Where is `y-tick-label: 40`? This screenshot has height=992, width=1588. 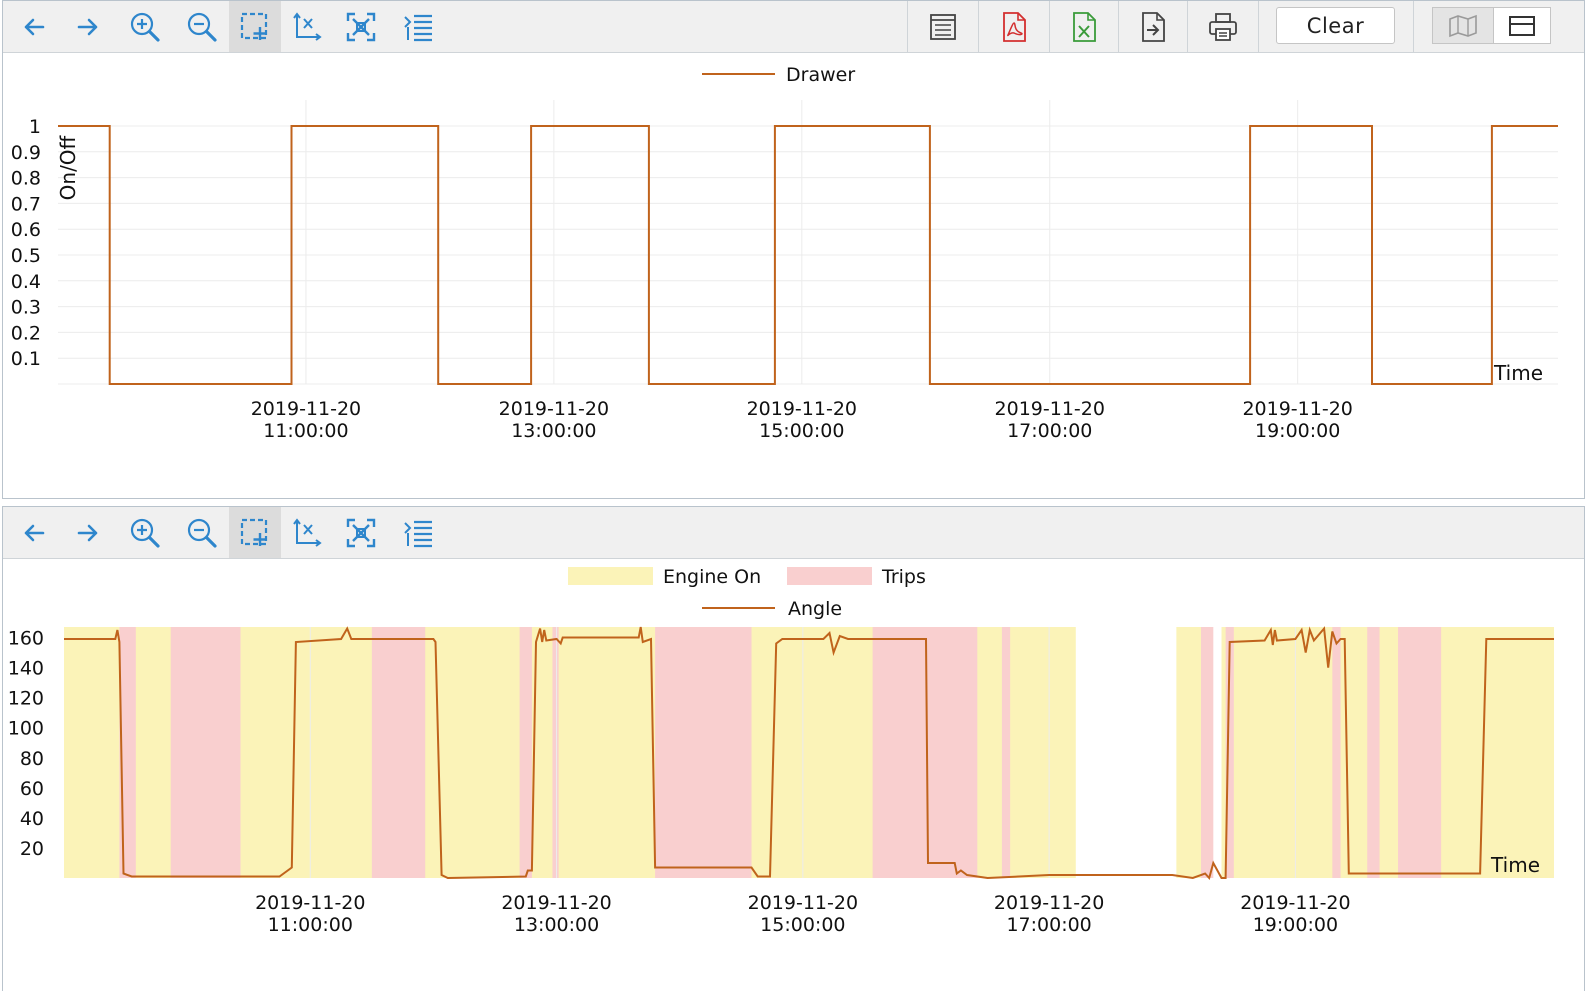 y-tick-label: 40 is located at coordinates (32, 819).